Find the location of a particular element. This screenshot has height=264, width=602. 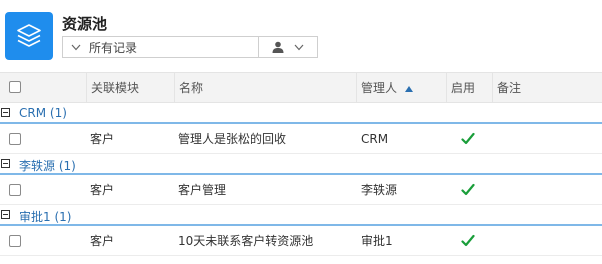

column-header-enabled: 启用 is located at coordinates (469, 88).